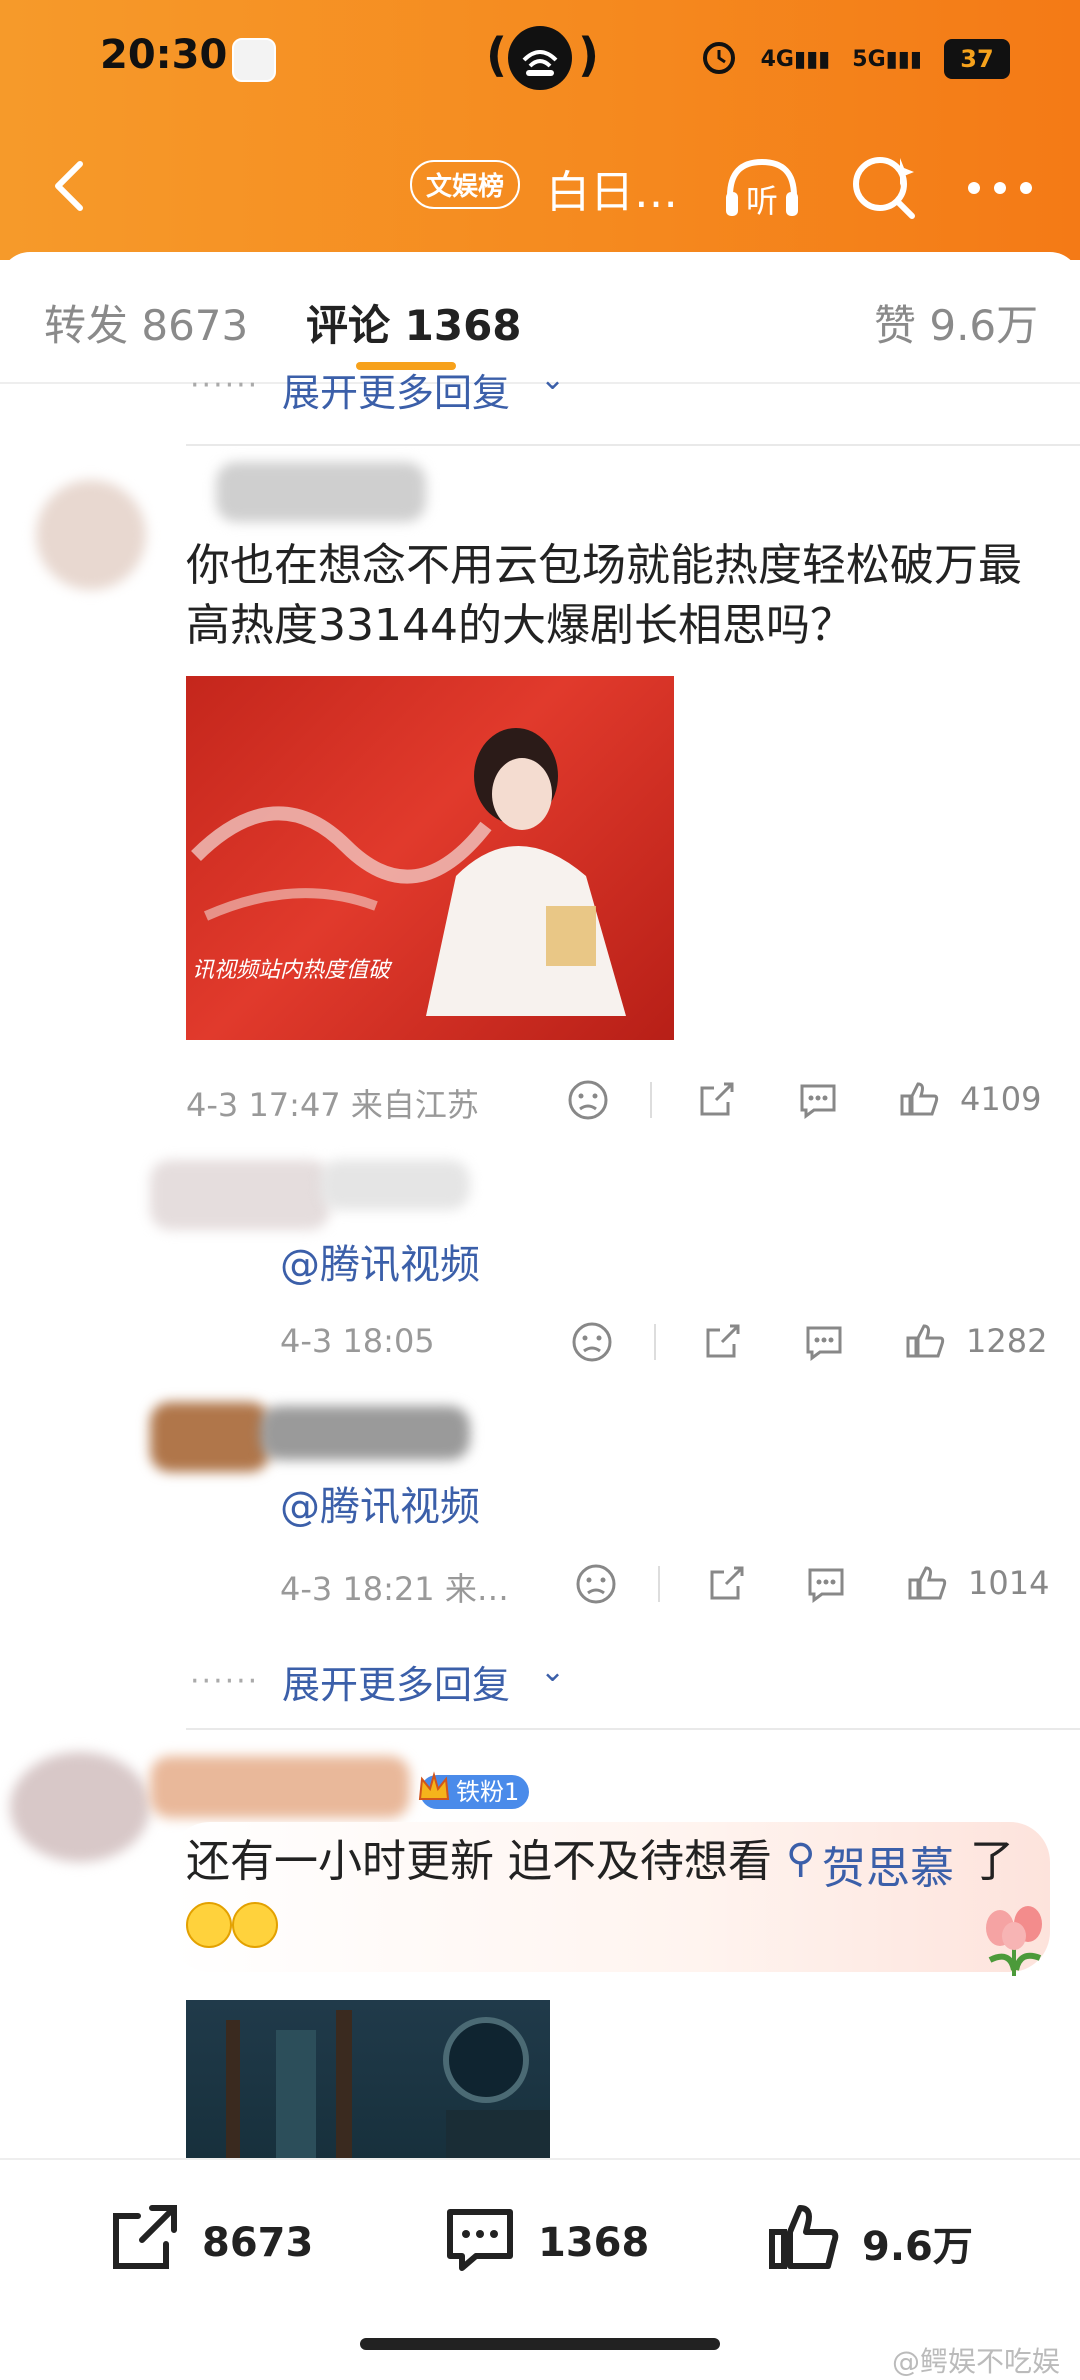 The height and width of the screenshot is (2380, 1080). What do you see at coordinates (465, 184) in the screenshot?
I see `hot-list-badge: 文娱榜` at bounding box center [465, 184].